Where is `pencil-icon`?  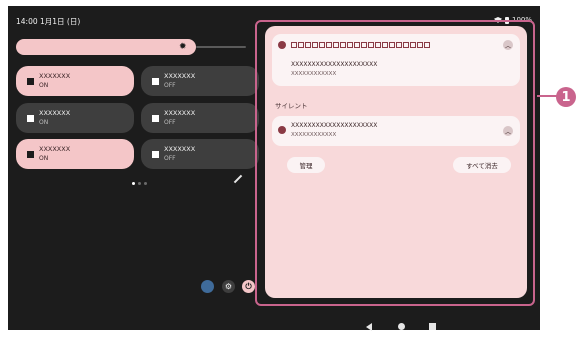
pencil-icon is located at coordinates (238, 179).